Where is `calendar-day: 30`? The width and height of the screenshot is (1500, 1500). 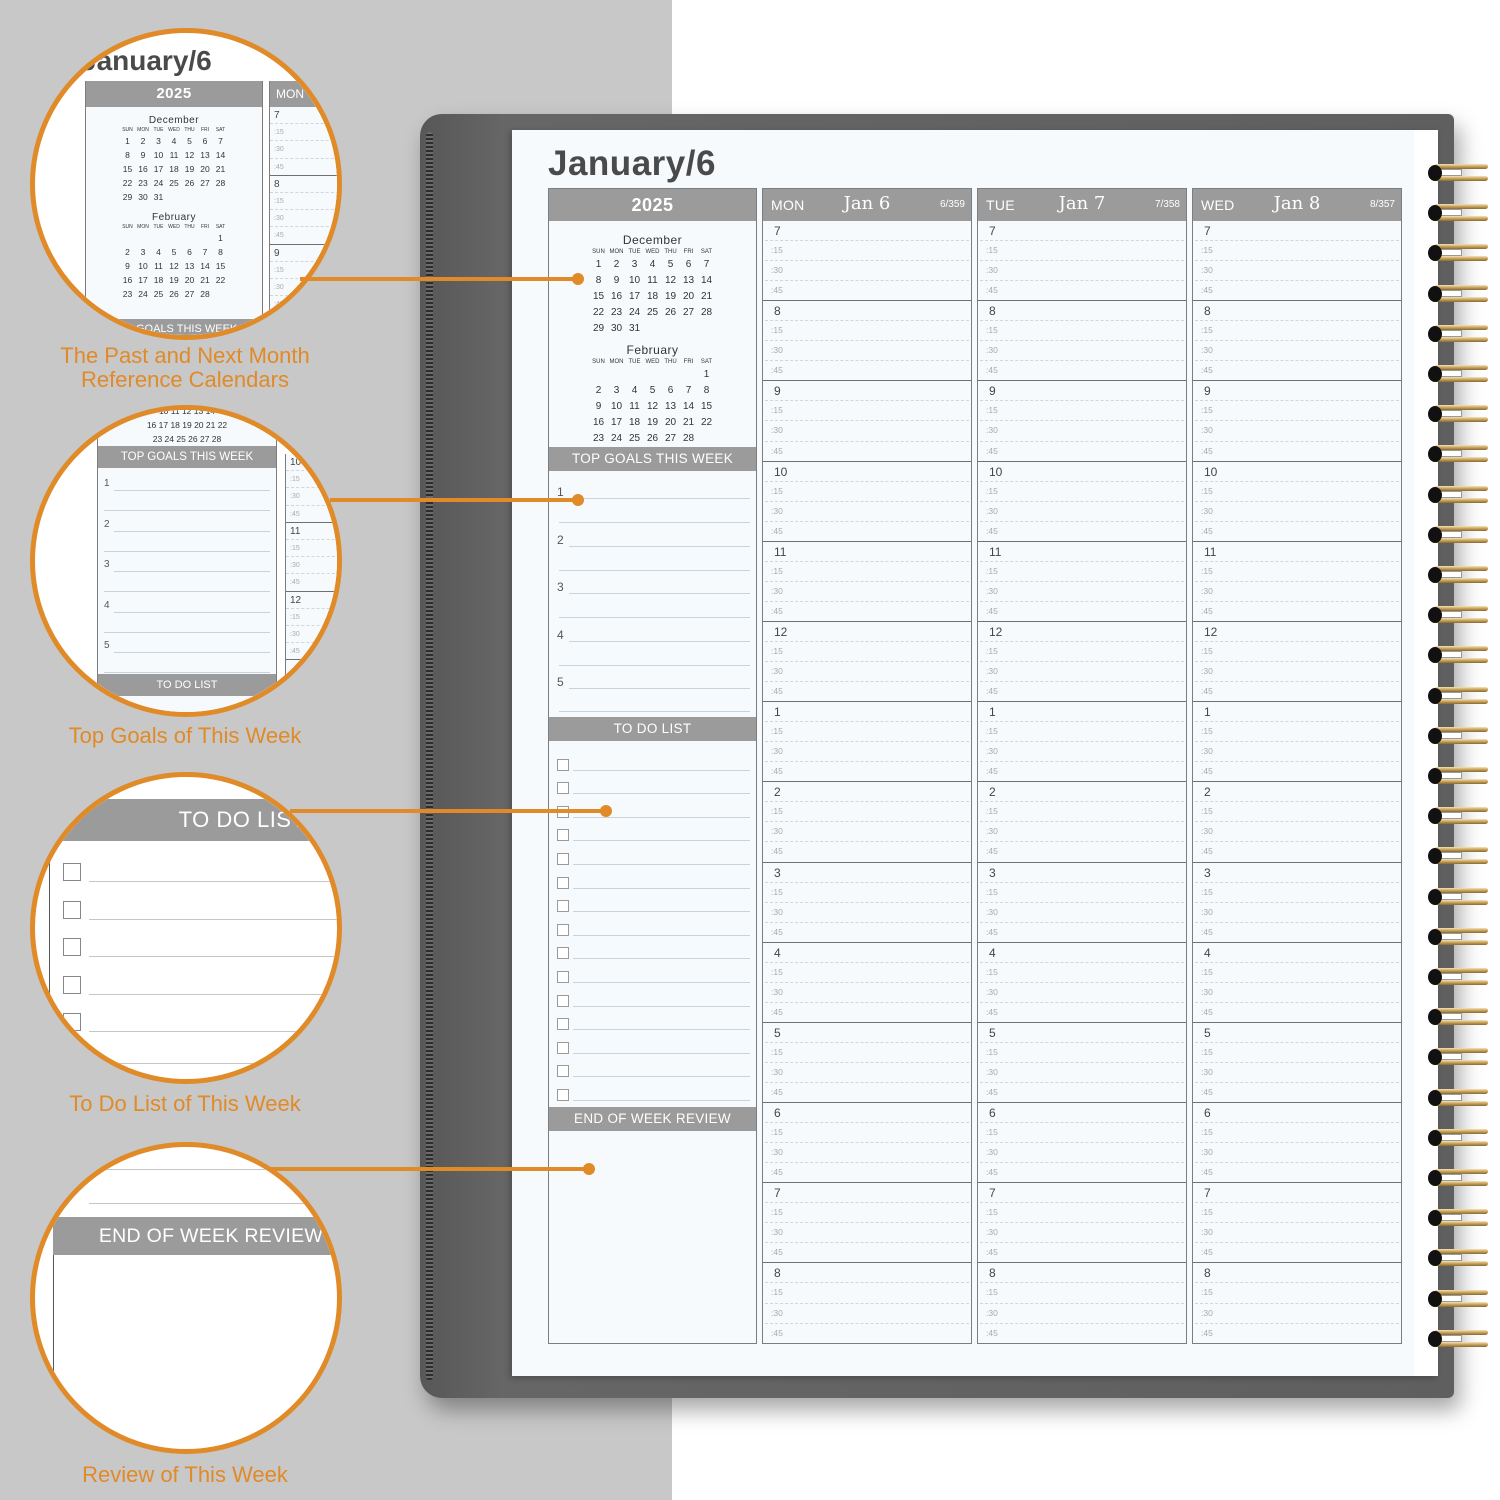
calendar-day: 30 is located at coordinates (617, 329).